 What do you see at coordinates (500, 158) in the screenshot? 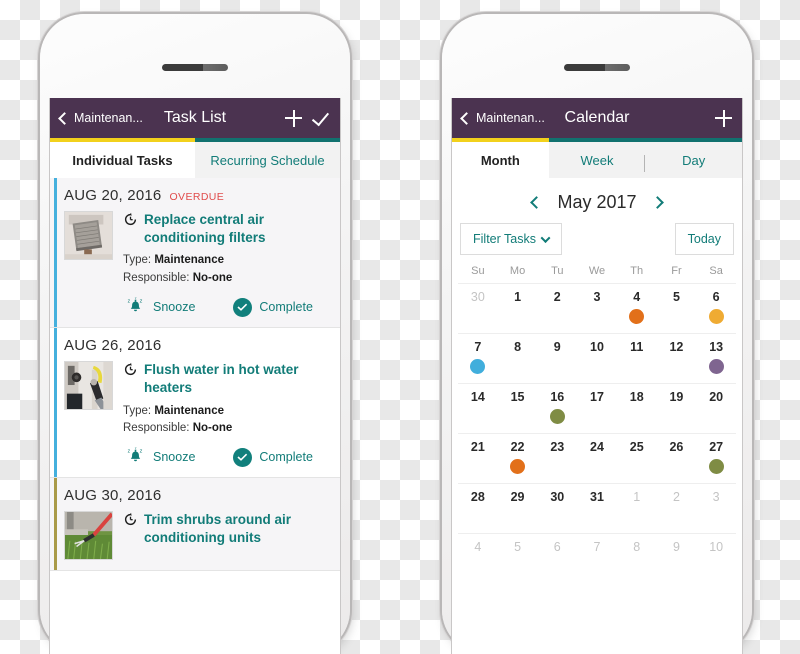
I see `tab-month: Month` at bounding box center [500, 158].